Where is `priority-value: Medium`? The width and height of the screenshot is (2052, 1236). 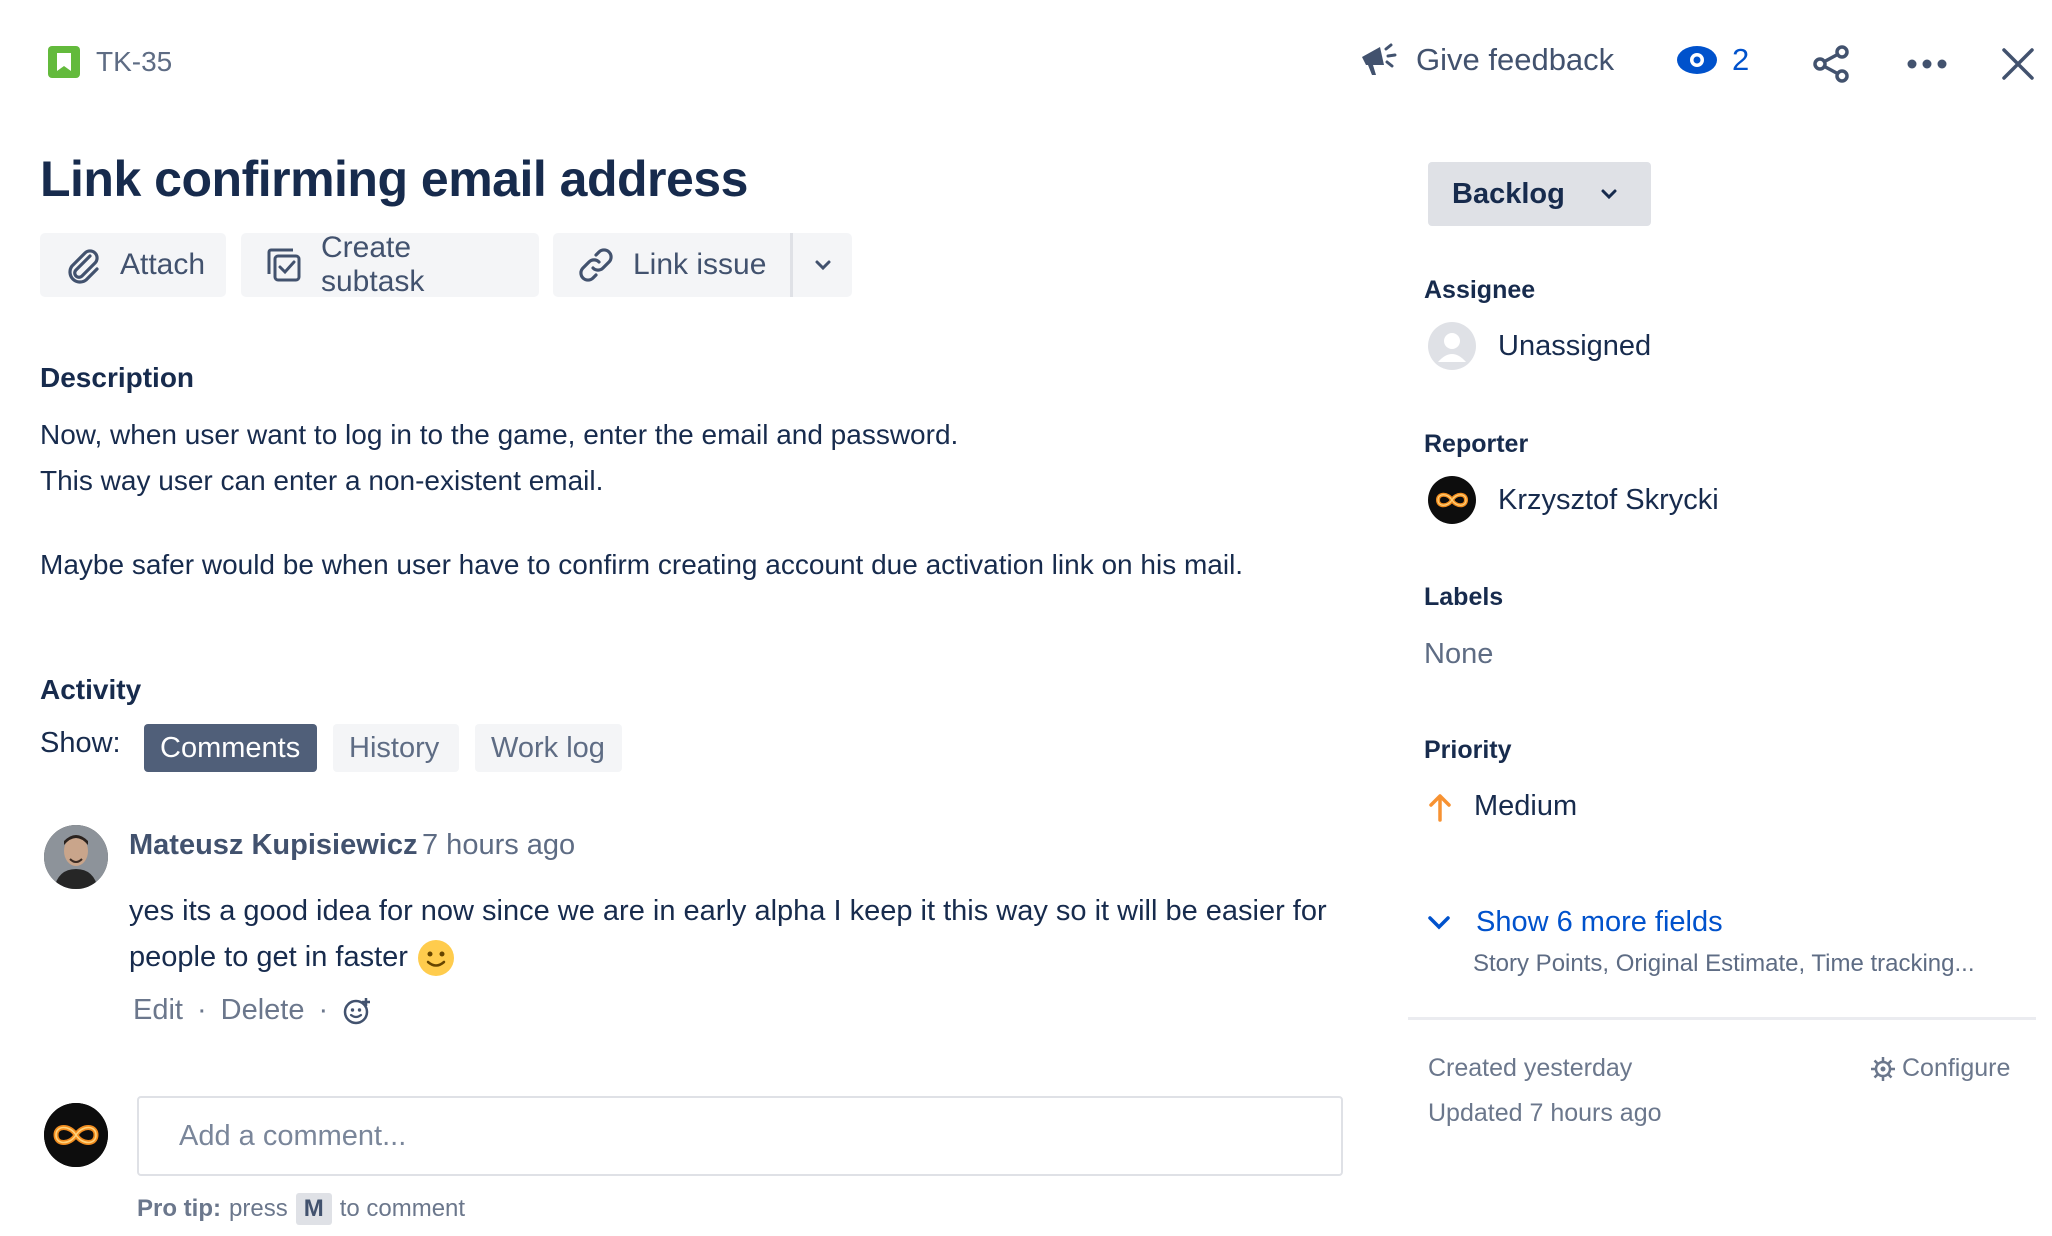
priority-value: Medium is located at coordinates (1526, 806).